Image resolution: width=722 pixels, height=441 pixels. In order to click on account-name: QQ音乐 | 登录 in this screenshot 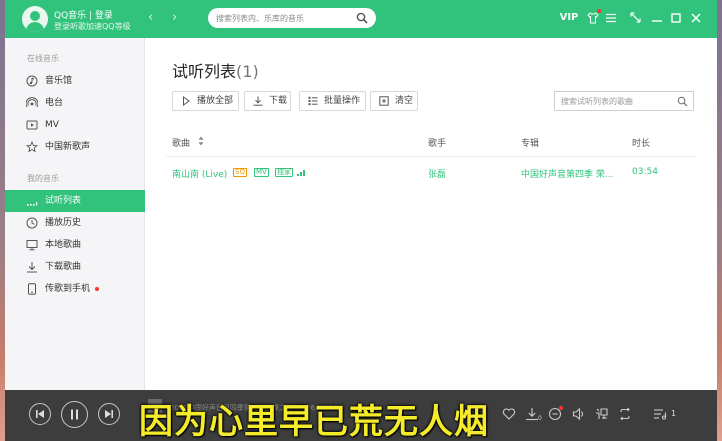, I will do `click(83, 14)`.